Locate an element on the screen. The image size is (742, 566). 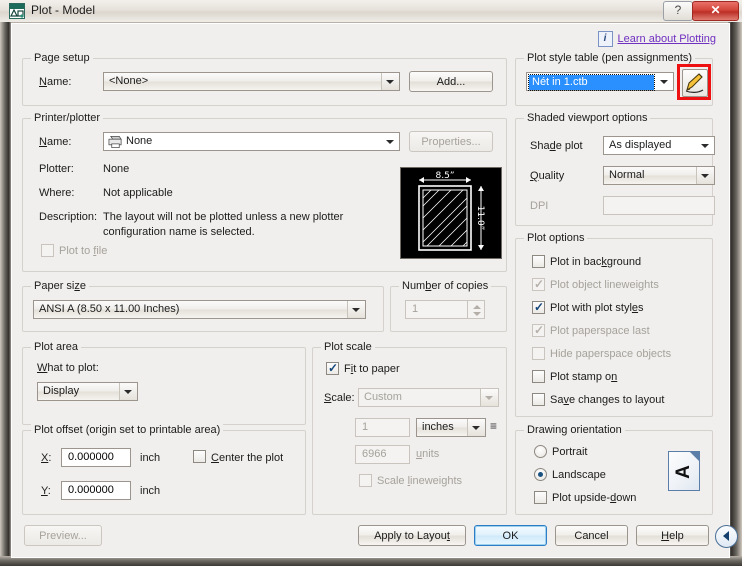
plot-with-plot-styles-label: Plot with plot styles is located at coordinates (597, 308).